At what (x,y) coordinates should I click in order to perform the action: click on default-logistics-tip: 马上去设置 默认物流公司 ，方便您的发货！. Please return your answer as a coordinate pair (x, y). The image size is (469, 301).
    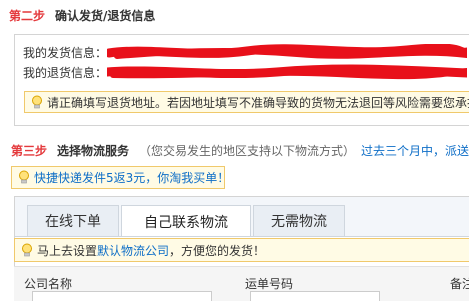
    Looking at the image, I should click on (241, 250).